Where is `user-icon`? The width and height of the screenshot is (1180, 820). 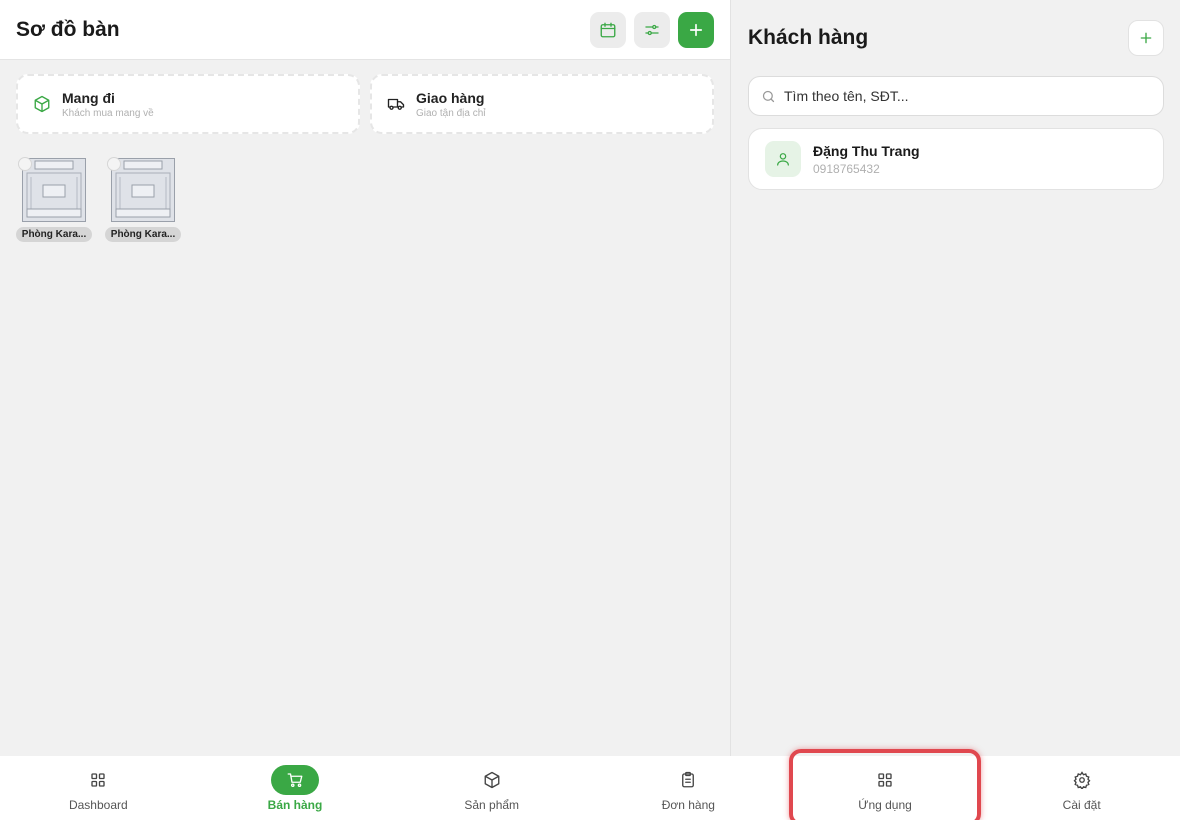 user-icon is located at coordinates (783, 159).